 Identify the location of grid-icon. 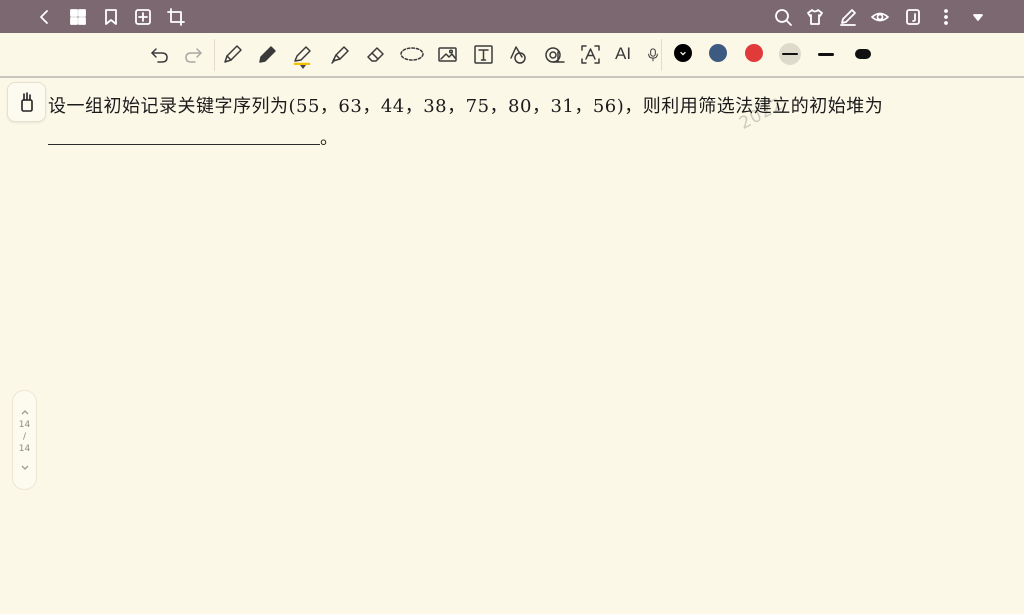
(78, 17).